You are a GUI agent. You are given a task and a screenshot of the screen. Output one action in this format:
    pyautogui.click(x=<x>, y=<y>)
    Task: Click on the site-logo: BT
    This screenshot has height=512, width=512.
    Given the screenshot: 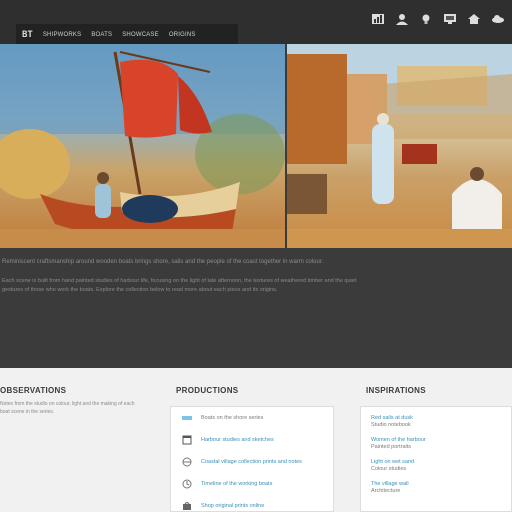 What is the action you would take?
    pyautogui.click(x=27, y=35)
    